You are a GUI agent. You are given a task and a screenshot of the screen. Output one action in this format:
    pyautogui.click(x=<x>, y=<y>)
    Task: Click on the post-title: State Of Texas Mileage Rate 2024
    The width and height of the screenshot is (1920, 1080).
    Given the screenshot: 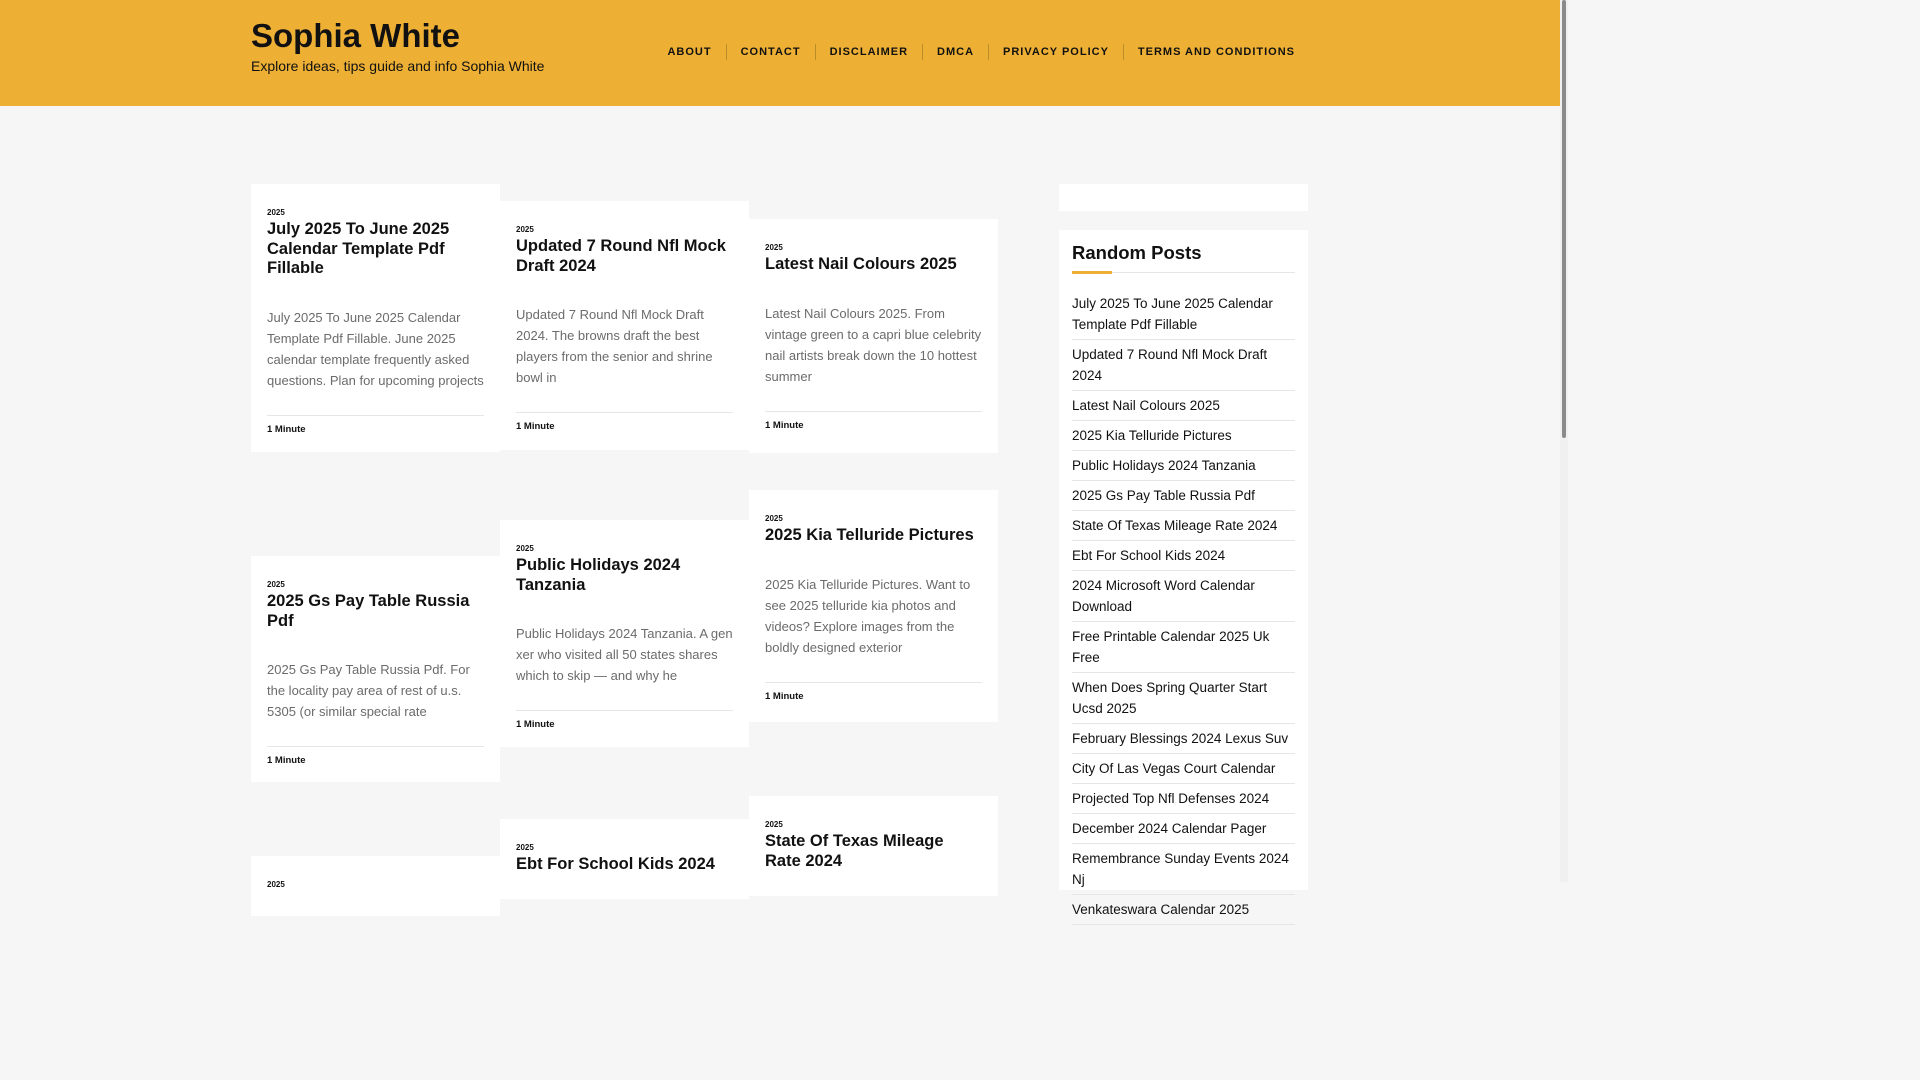 What is the action you would take?
    pyautogui.click(x=873, y=851)
    